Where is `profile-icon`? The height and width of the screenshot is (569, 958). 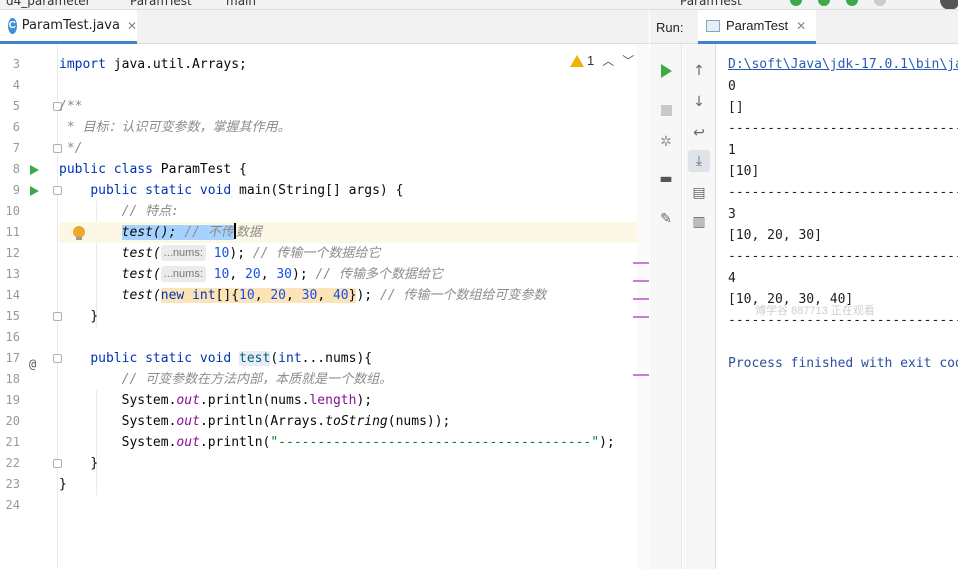 profile-icon is located at coordinates (880, 3).